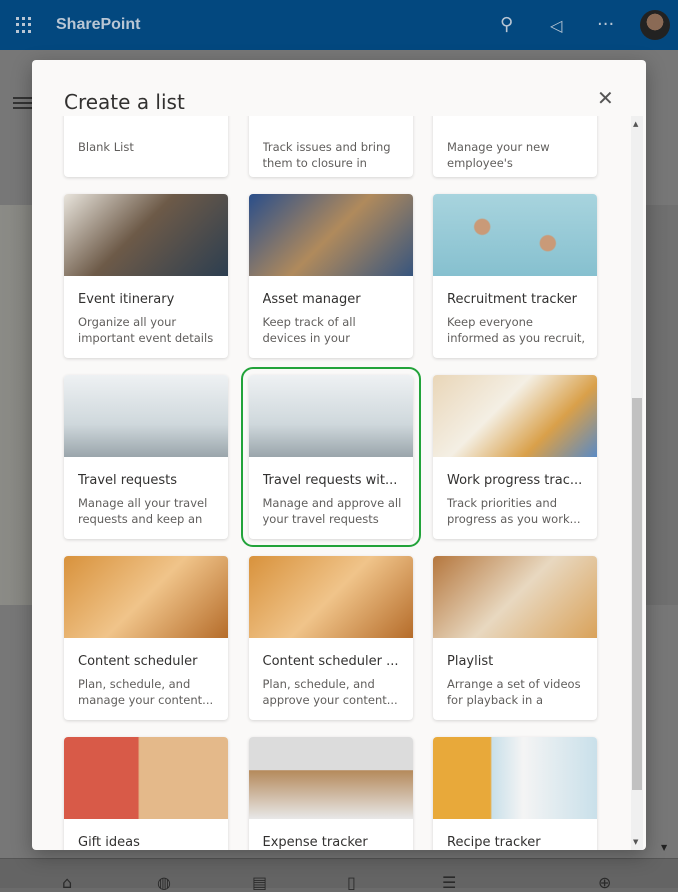  What do you see at coordinates (98, 25) in the screenshot?
I see `app-name: SharePoint` at bounding box center [98, 25].